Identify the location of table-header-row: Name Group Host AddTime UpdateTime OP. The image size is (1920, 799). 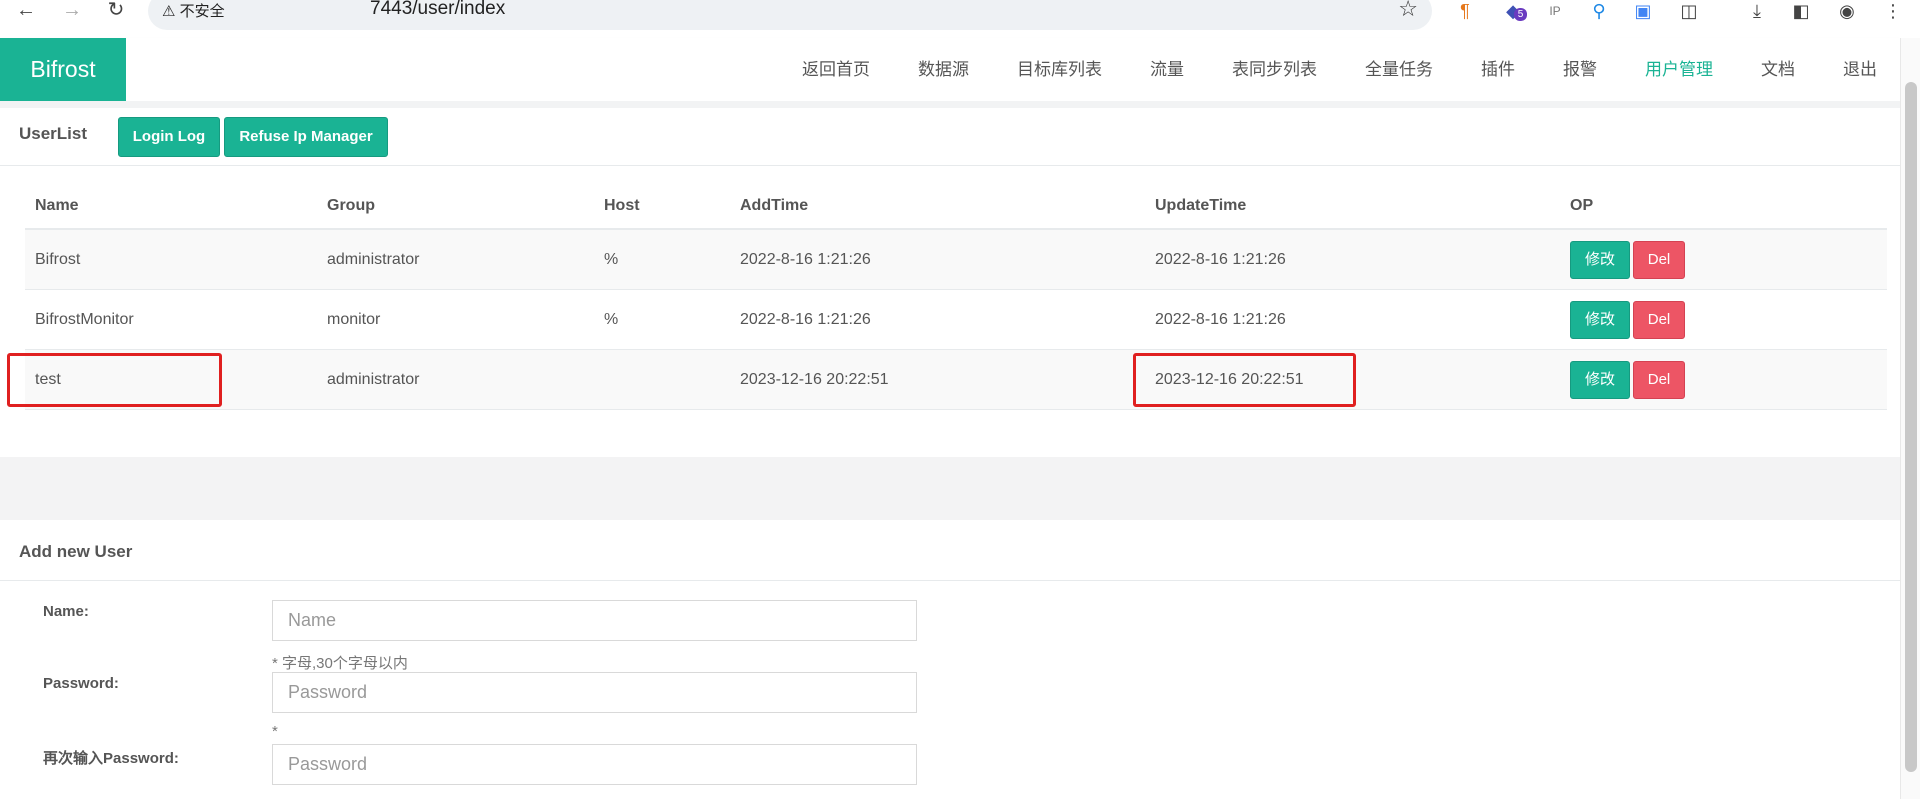
(956, 206).